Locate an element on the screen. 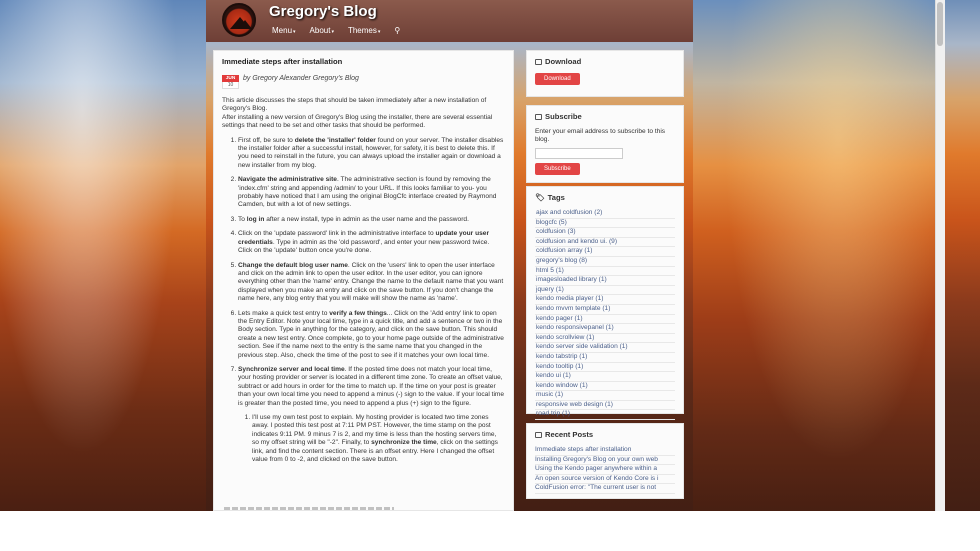 Image resolution: width=980 pixels, height=551 pixels. tag-link: kendo mvvm template (1) is located at coordinates (605, 310).